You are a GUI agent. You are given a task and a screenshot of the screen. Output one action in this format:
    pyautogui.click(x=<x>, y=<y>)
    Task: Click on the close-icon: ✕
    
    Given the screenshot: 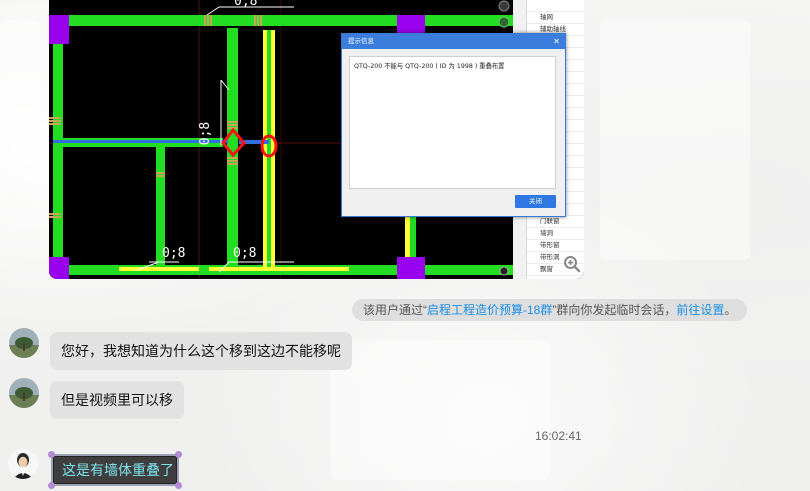 What is the action you would take?
    pyautogui.click(x=556, y=41)
    